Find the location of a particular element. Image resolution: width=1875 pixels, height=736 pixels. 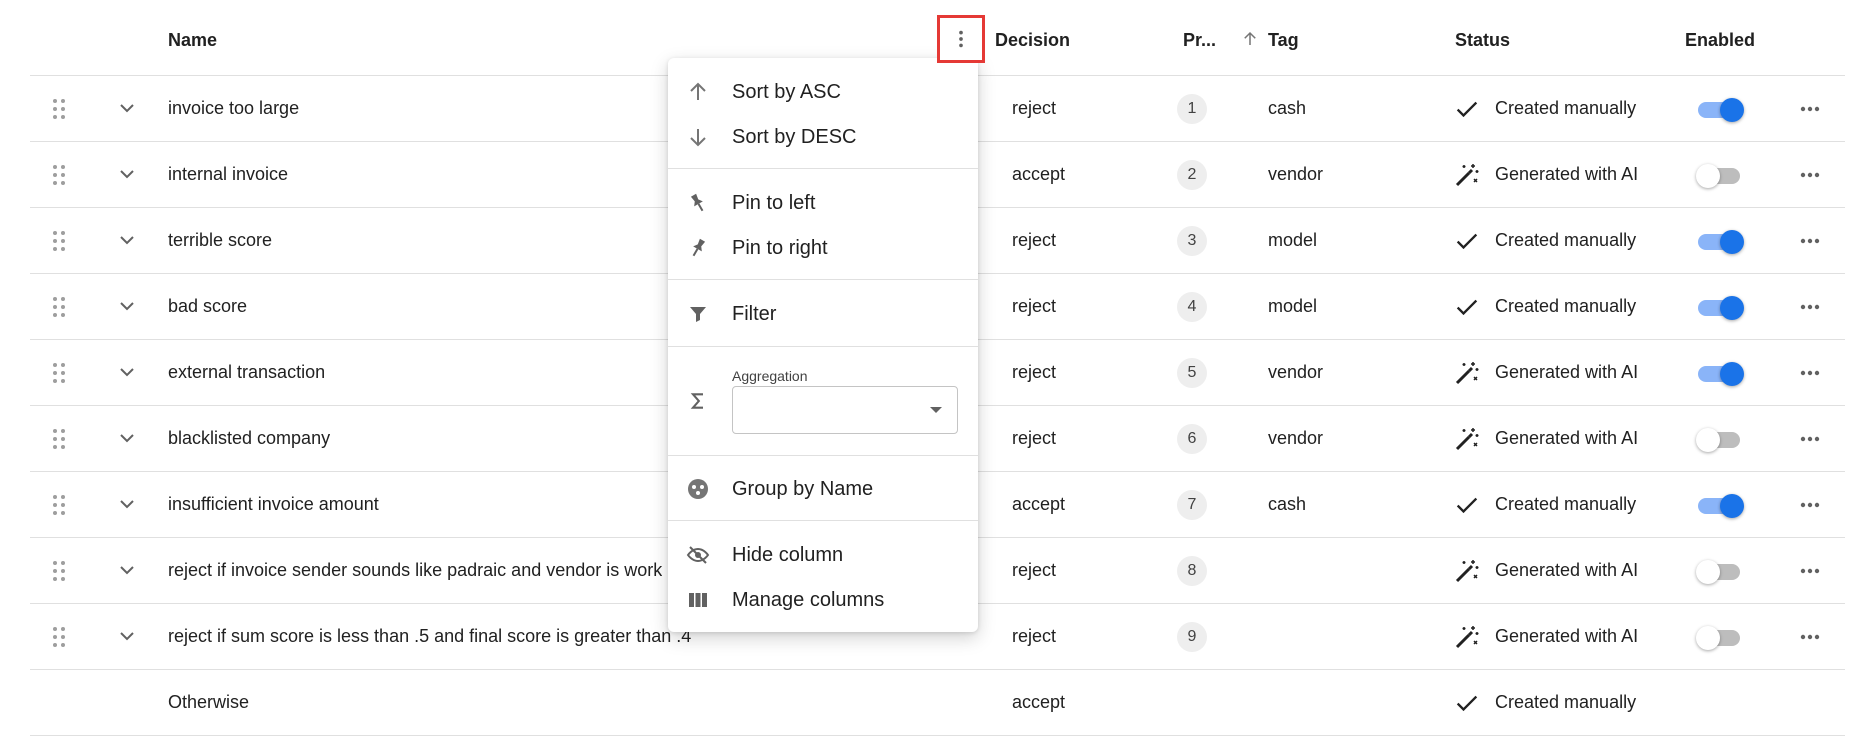

column-header-enabled: Enabled is located at coordinates (1720, 37).